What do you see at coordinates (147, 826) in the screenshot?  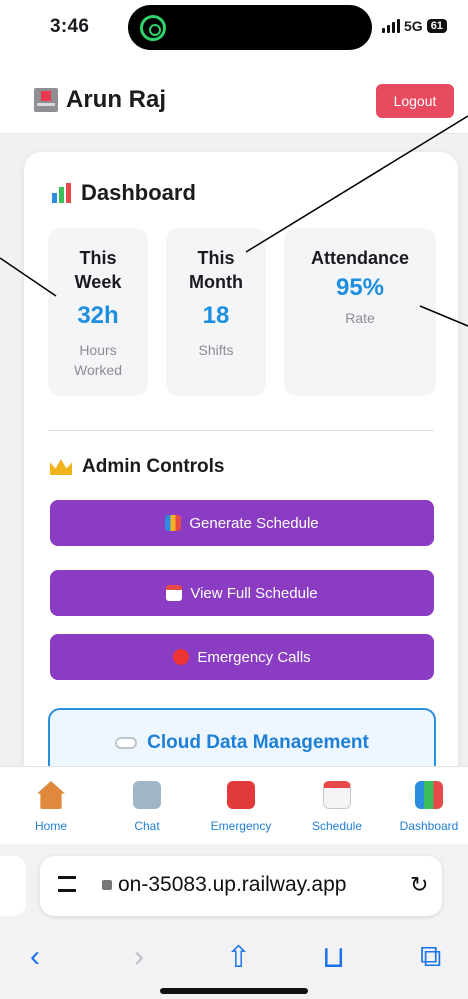 I see `nav-label: Chat` at bounding box center [147, 826].